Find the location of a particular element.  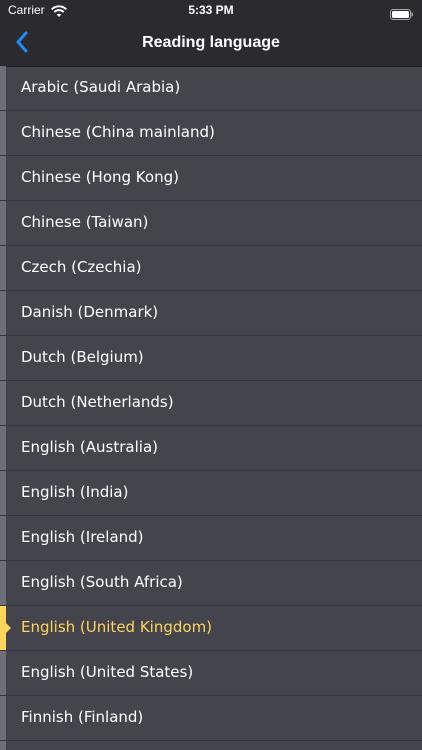

list-item-label: Chinese (China mainland) is located at coordinates (118, 132).